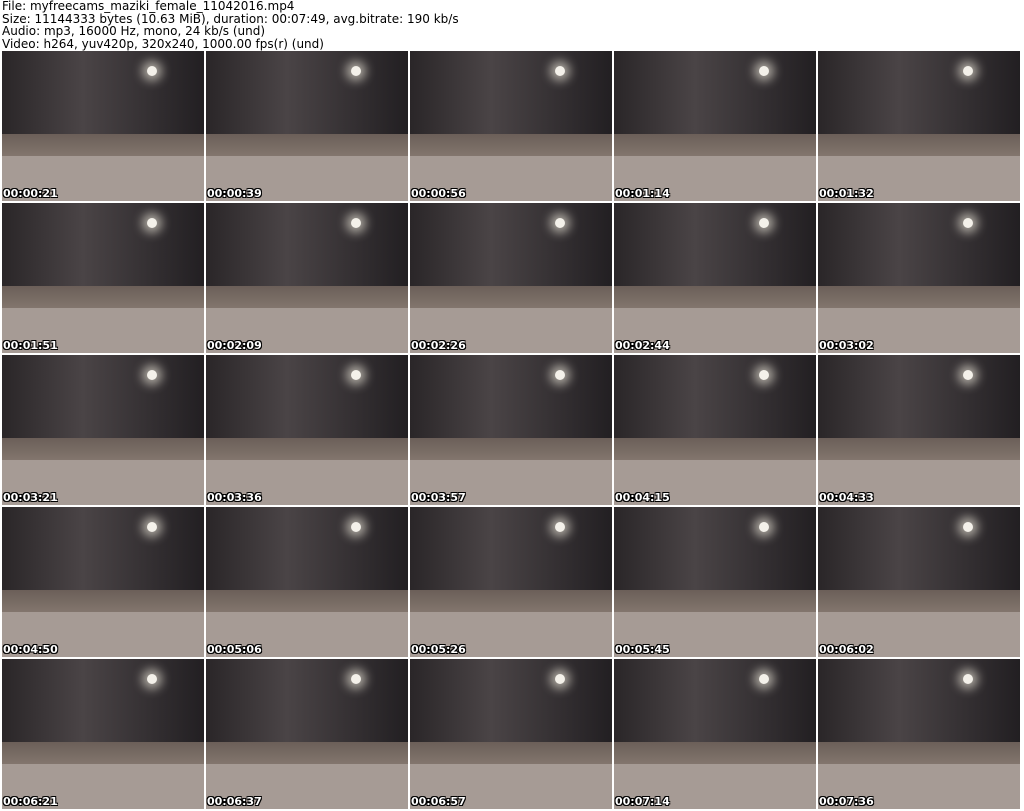 The image size is (1024, 811). I want to click on video-thumbnail: 00:06:57, so click(511, 734).